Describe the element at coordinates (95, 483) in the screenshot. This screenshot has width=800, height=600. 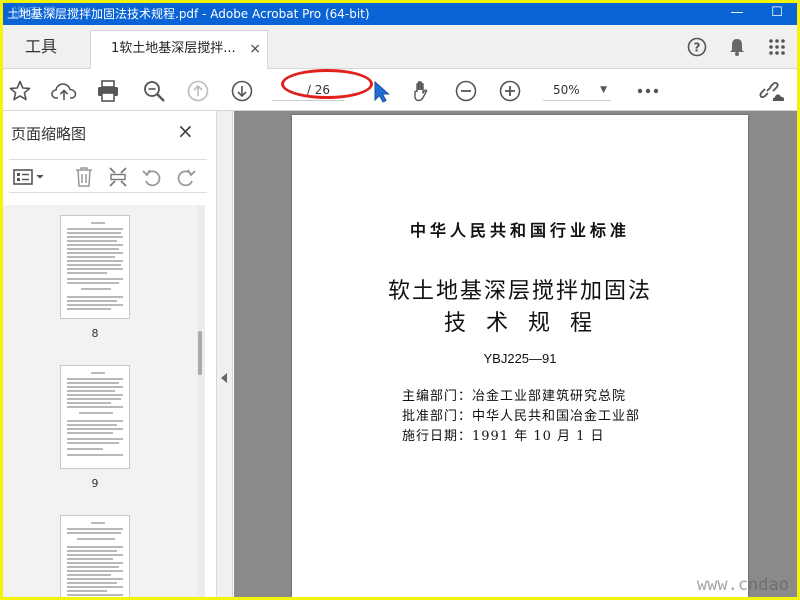
I see `thumbnail-label: 9` at that location.